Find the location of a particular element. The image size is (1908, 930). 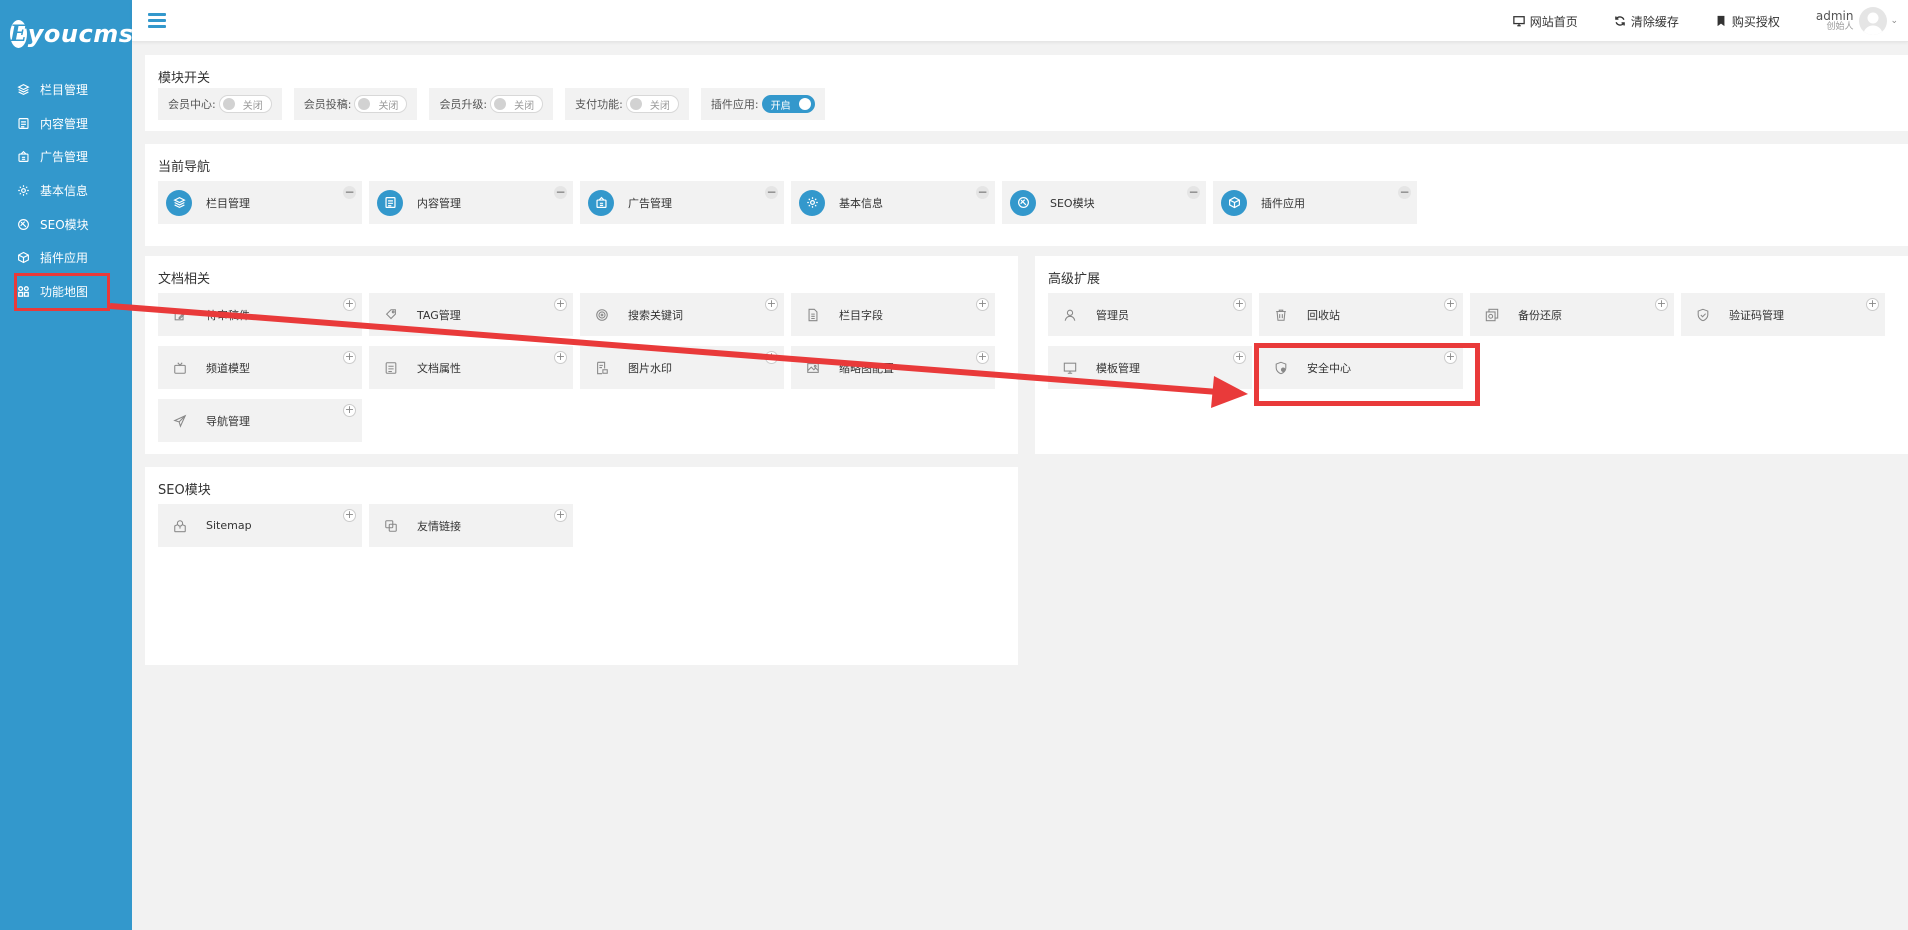

tile-security-center: 安全中心 + is located at coordinates (1361, 367).